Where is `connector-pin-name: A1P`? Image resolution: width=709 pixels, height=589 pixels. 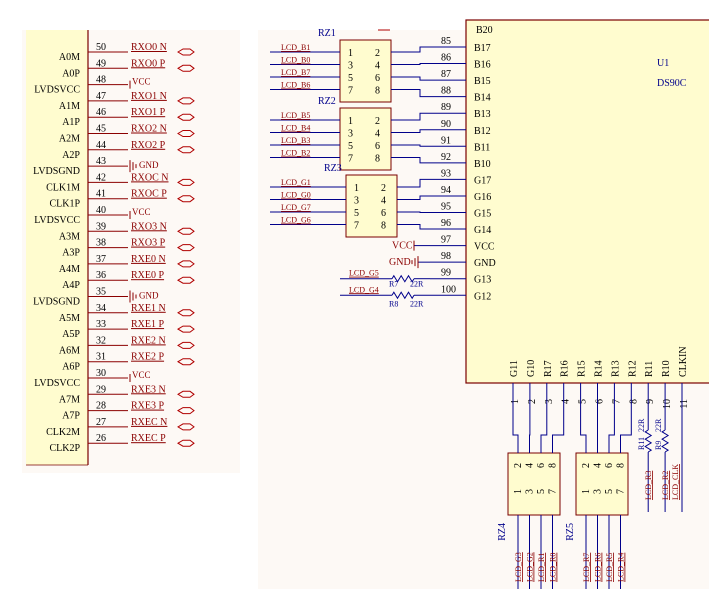
connector-pin-name: A1P is located at coordinates (71, 122).